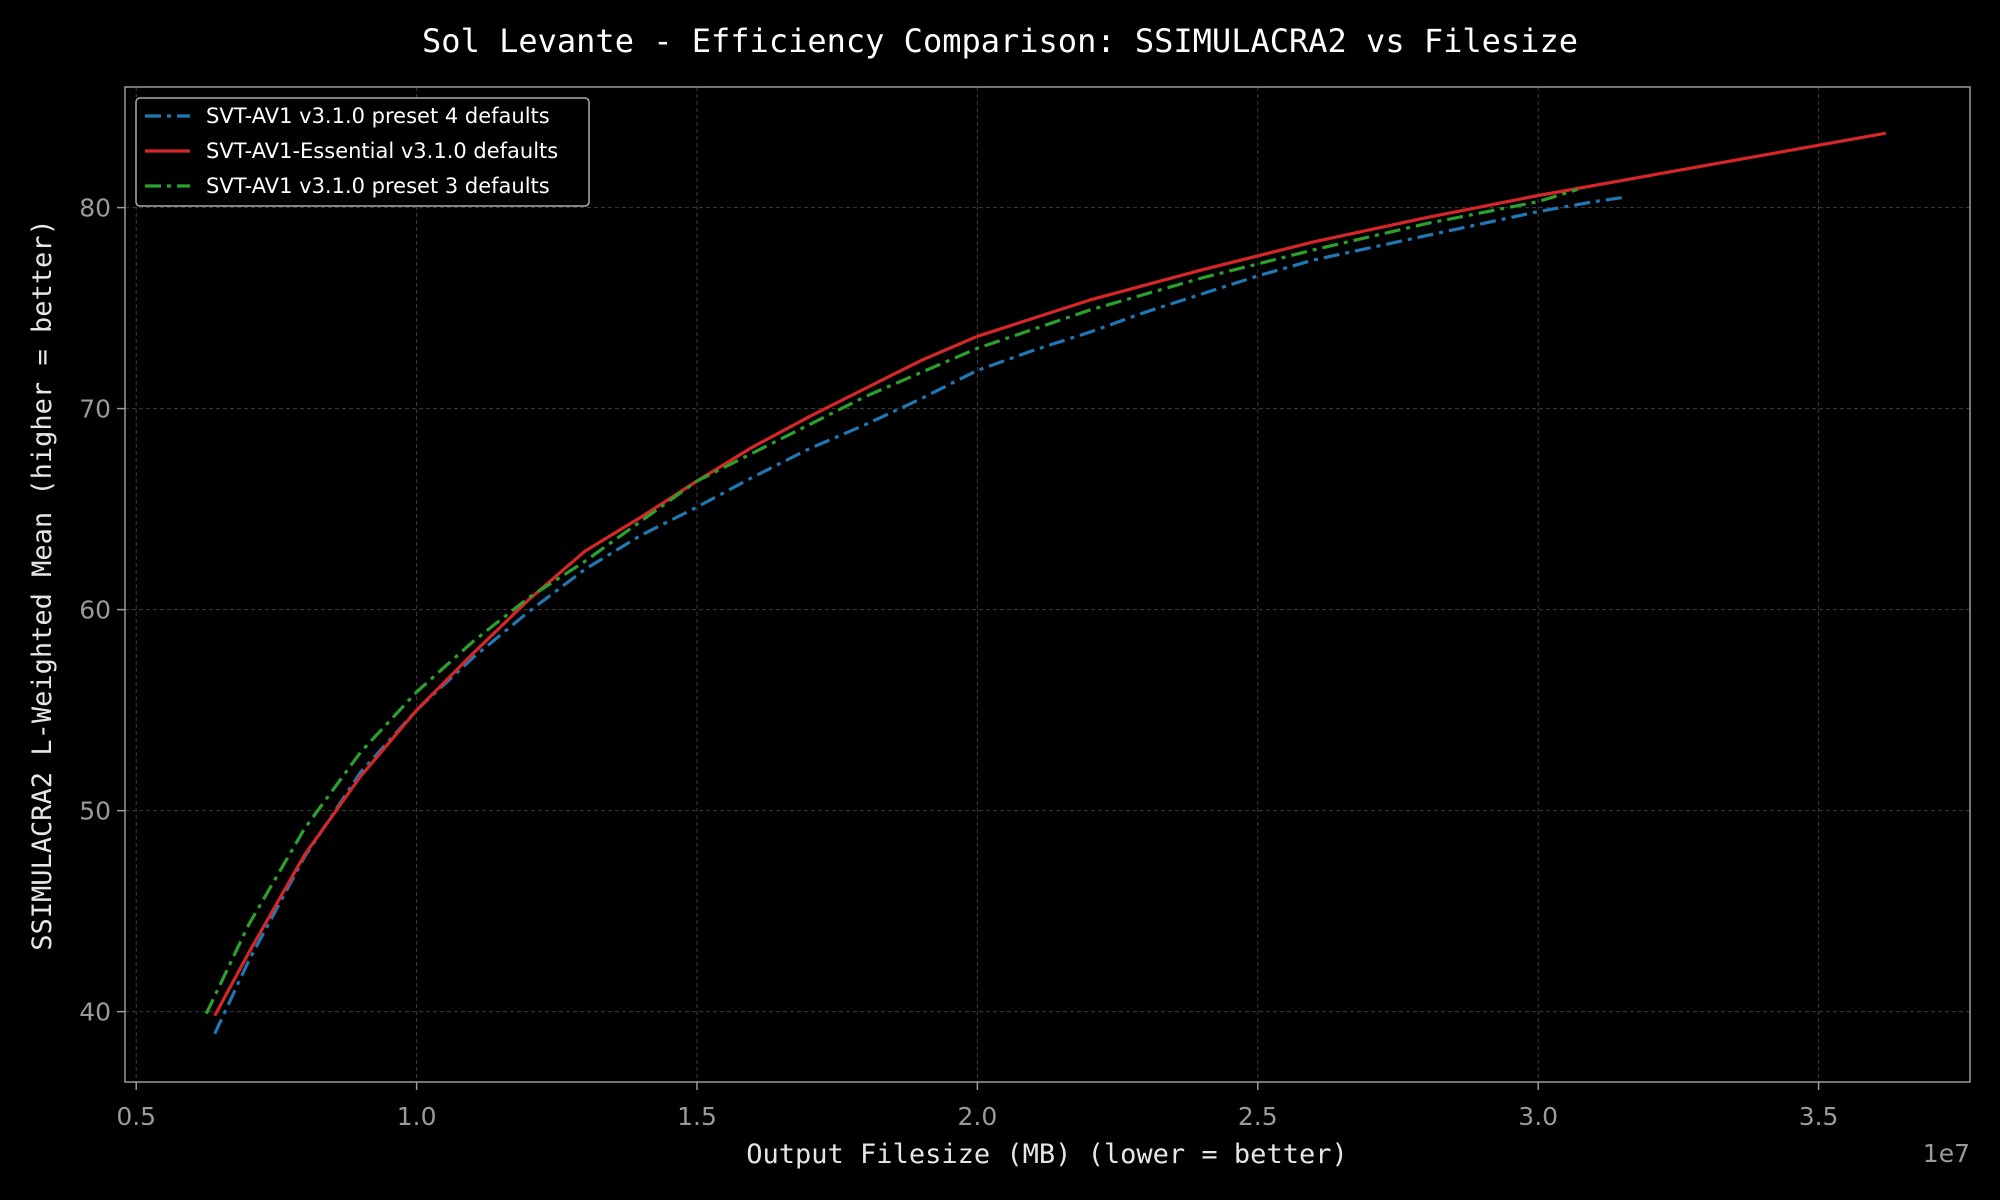 This screenshot has width=2000, height=1200. Describe the element at coordinates (378, 116) in the screenshot. I see `legend-label-0: SVT-AV1 v3.1.0 preset 4 defaults` at that location.